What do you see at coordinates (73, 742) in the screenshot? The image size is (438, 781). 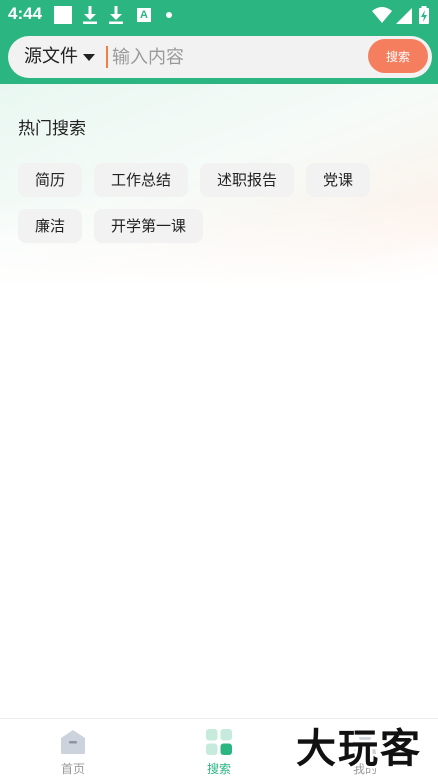 I see `home-icon` at bounding box center [73, 742].